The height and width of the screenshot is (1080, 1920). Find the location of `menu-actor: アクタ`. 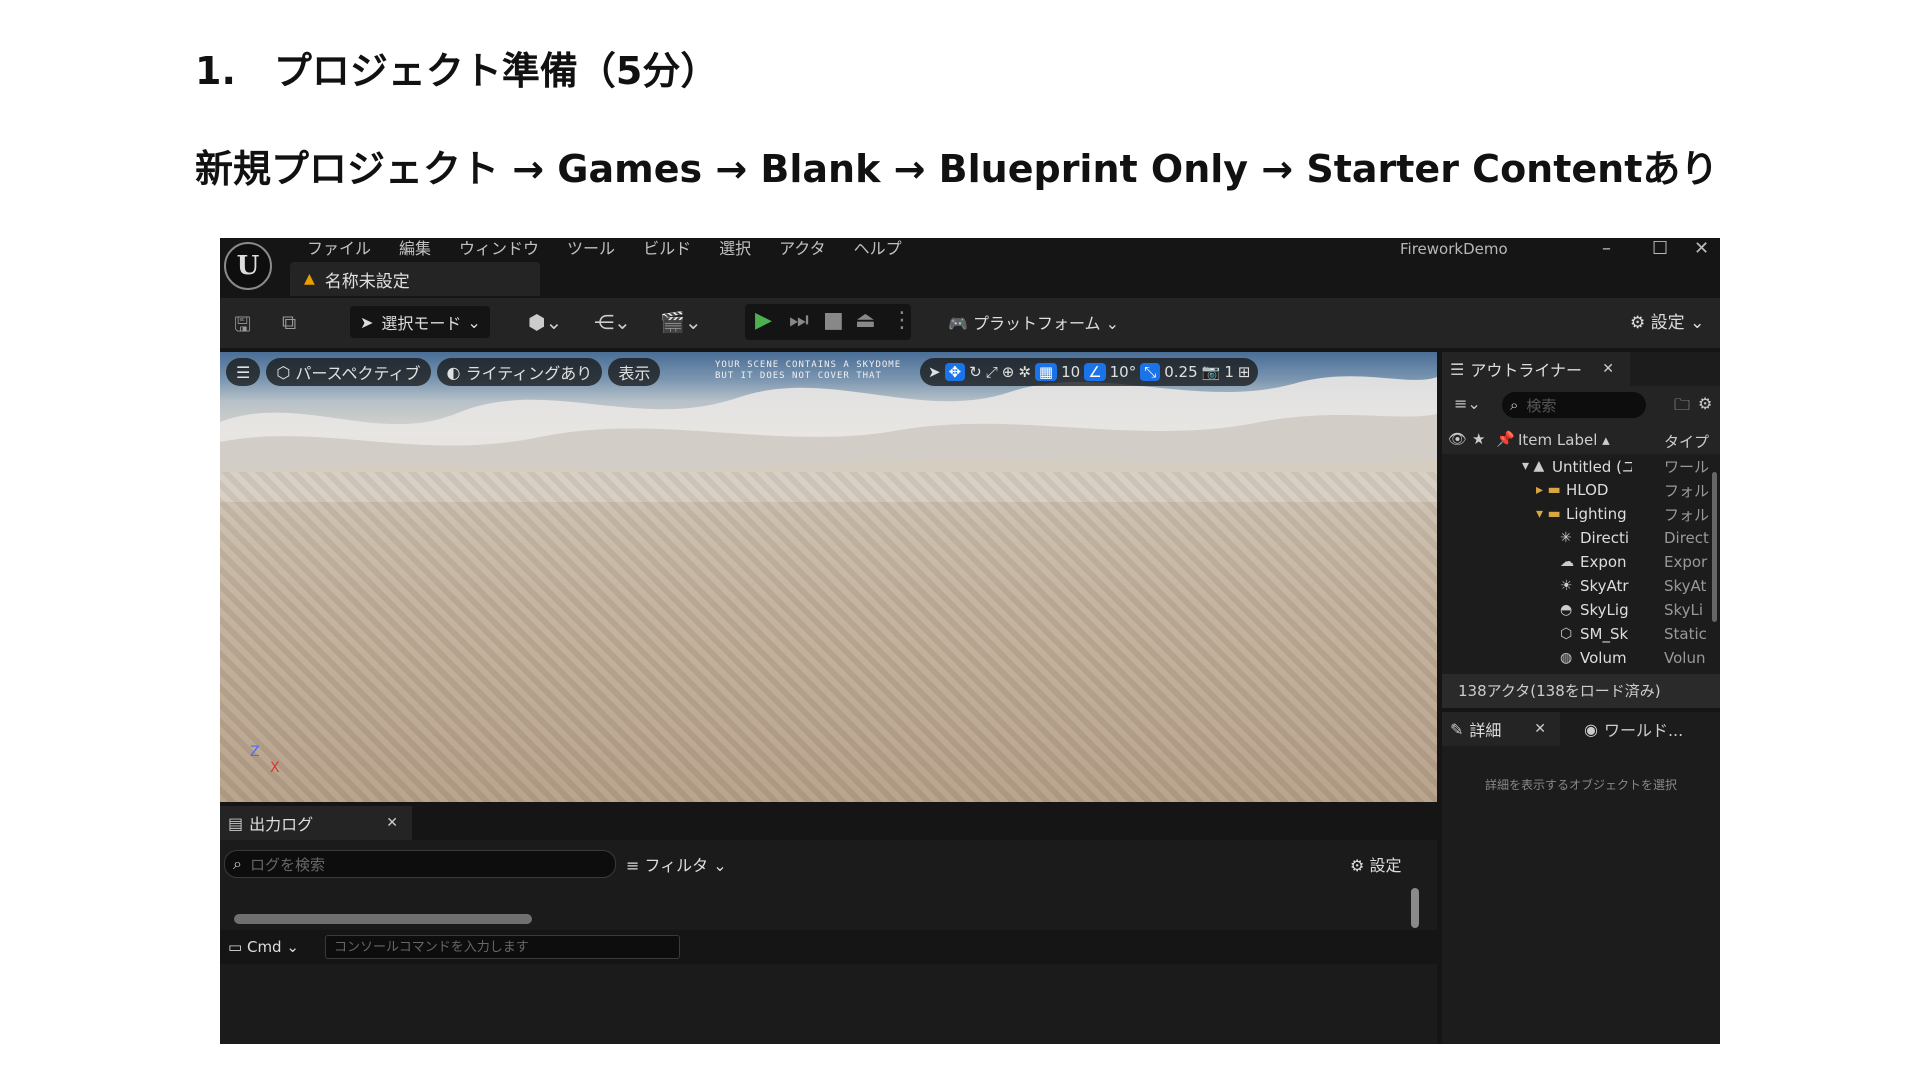

menu-actor: アクタ is located at coordinates (802, 249).